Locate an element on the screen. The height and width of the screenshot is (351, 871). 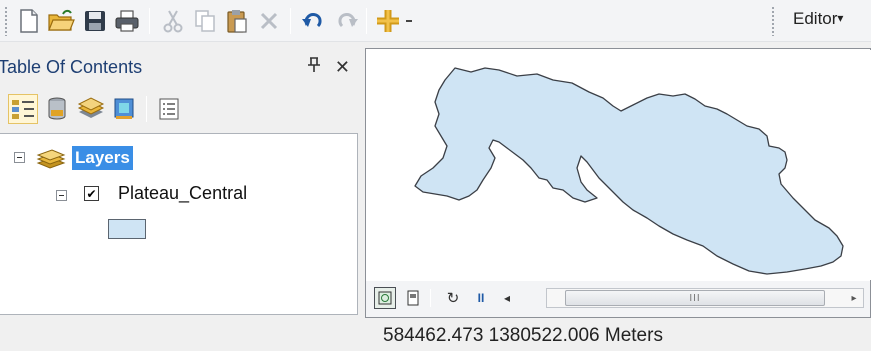
check-icon: ✔ is located at coordinates (91, 193).